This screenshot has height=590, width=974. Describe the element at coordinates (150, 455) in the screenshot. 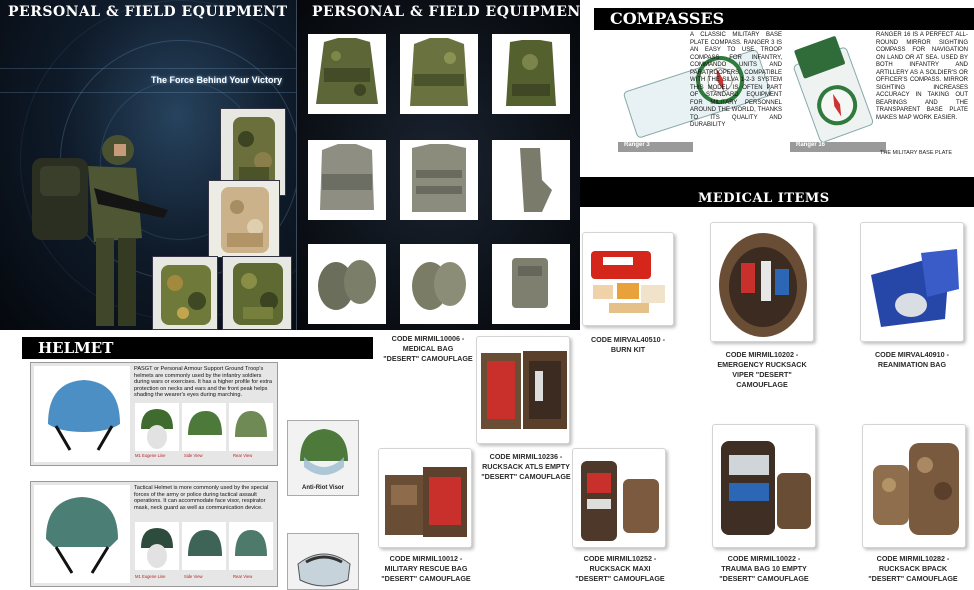

I see `pasgt-label-1: M1 Eugene Line` at that location.